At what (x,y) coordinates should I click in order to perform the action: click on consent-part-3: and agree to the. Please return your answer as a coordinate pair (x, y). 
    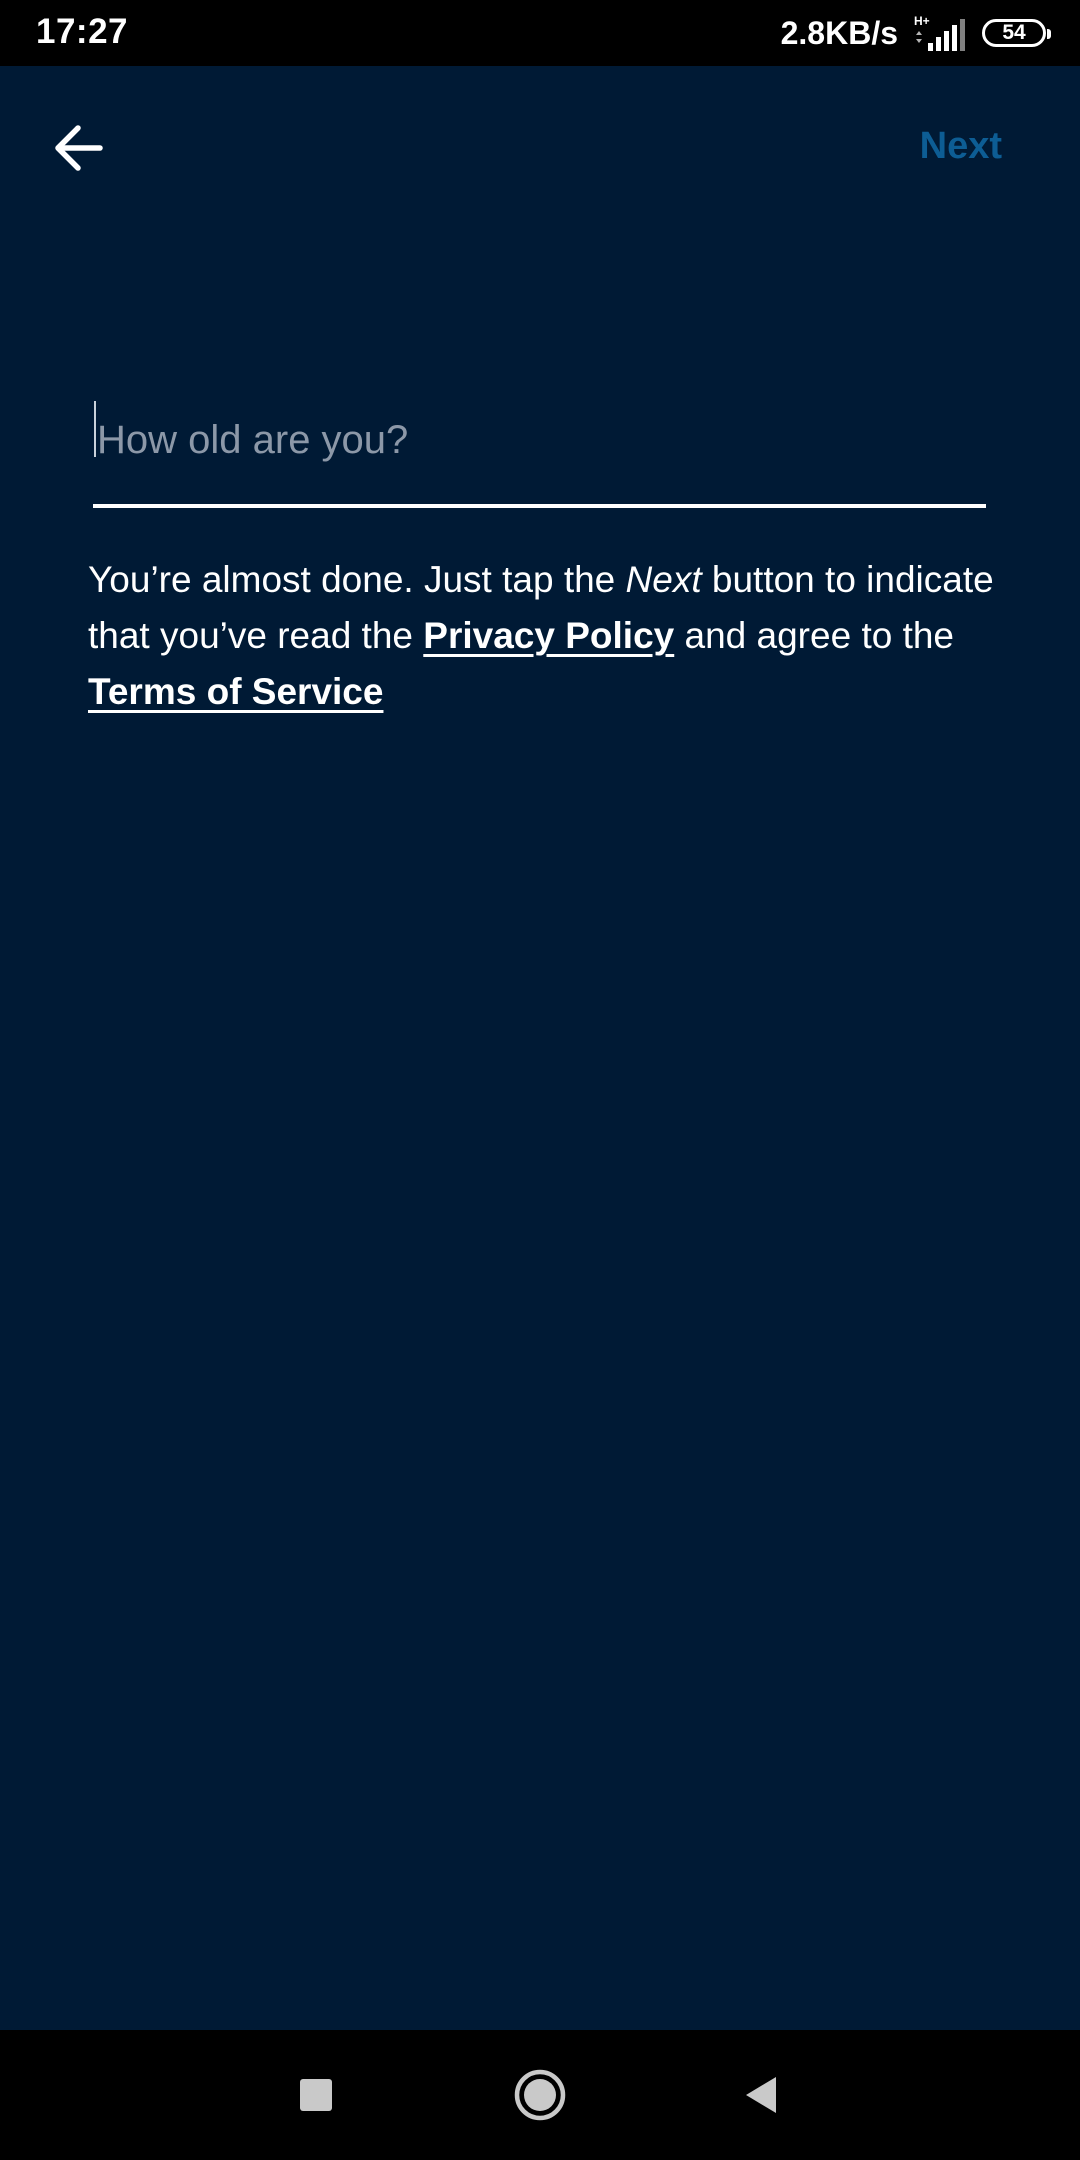
    Looking at the image, I should click on (814, 635).